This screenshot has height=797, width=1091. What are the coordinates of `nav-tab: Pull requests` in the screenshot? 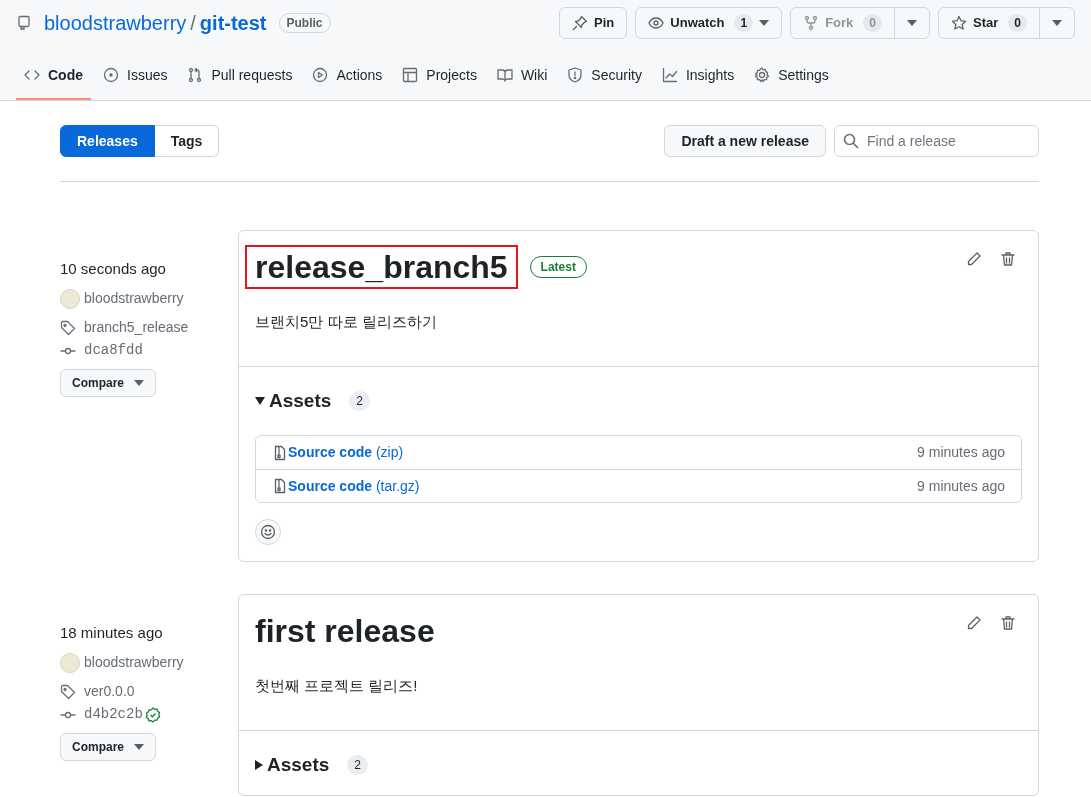 It's located at (240, 76).